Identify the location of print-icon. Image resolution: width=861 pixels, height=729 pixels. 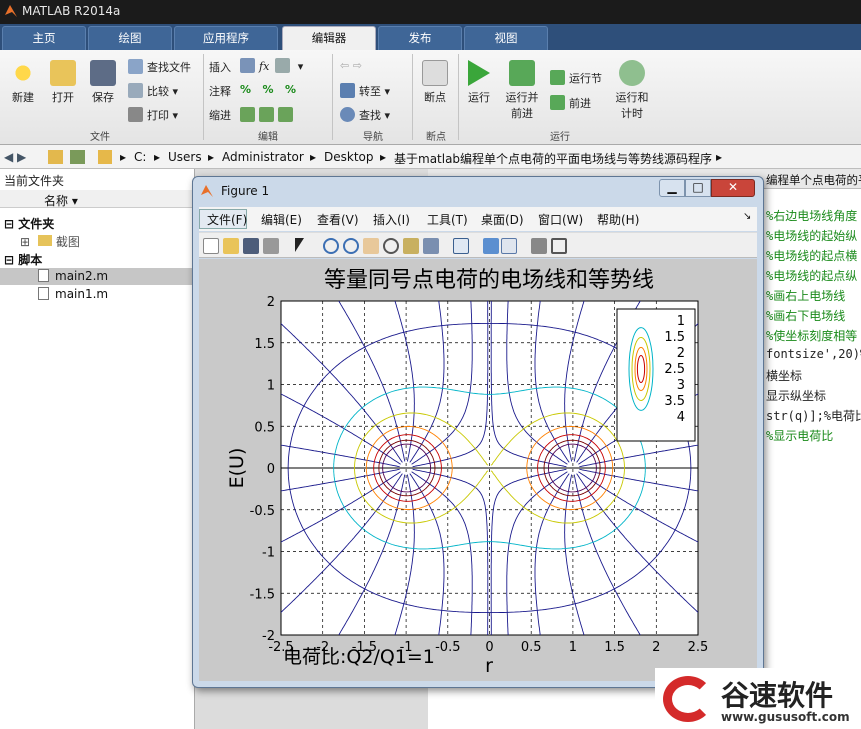
(135, 114).